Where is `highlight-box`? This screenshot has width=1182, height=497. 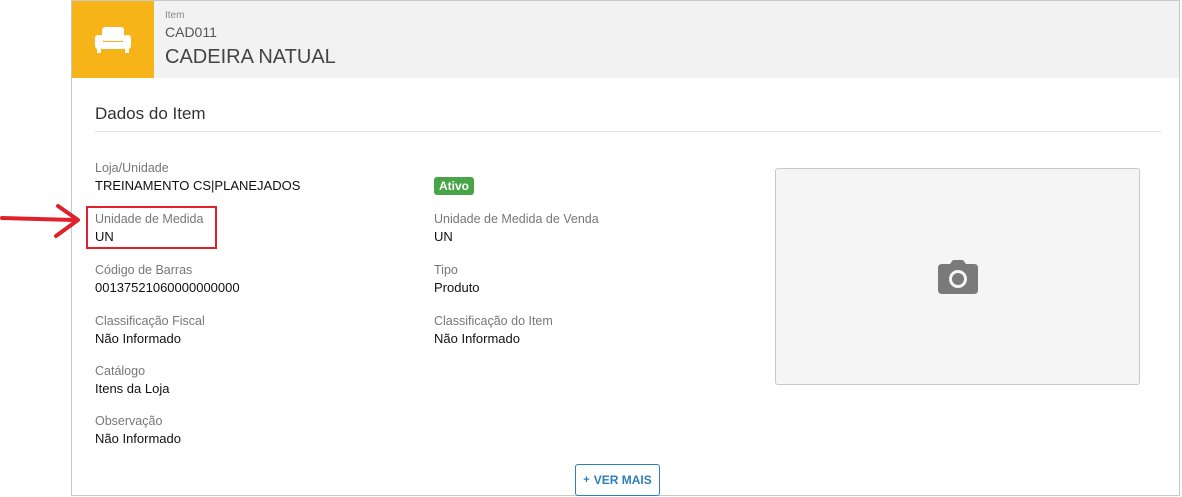 highlight-box is located at coordinates (151, 227).